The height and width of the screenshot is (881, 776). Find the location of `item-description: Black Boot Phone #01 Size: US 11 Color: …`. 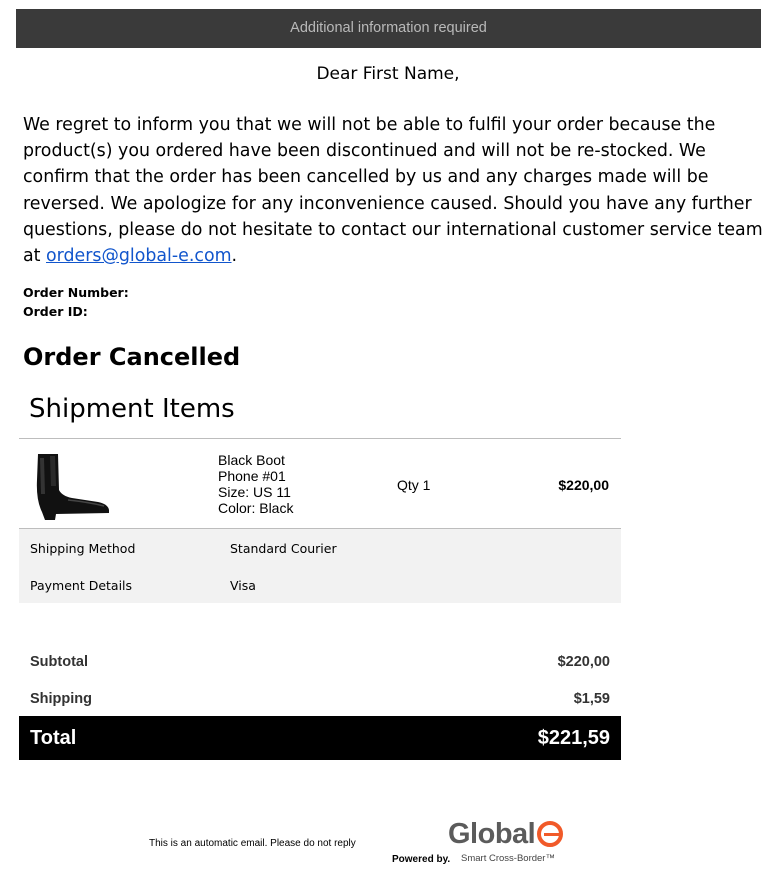

item-description: Black Boot Phone #01 Size: US 11 Color: … is located at coordinates (255, 484).